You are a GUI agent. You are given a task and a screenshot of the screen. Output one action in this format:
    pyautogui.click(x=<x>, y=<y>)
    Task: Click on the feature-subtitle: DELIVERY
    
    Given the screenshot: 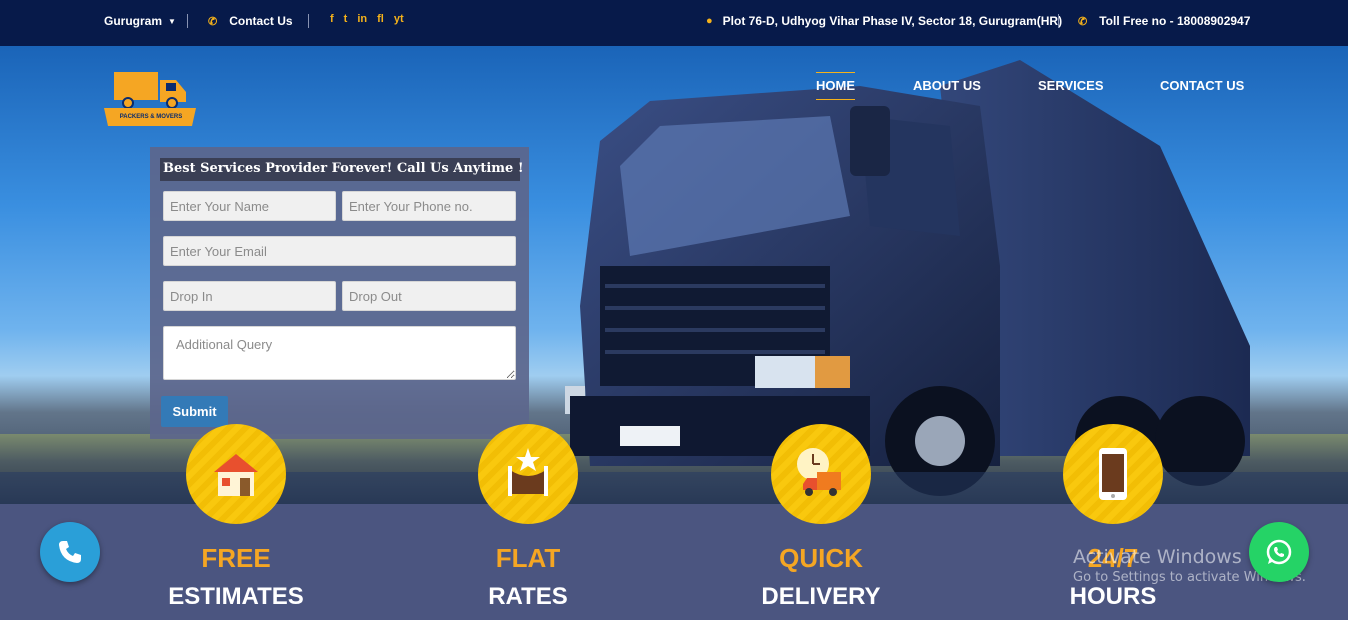 What is the action you would take?
    pyautogui.click(x=821, y=596)
    